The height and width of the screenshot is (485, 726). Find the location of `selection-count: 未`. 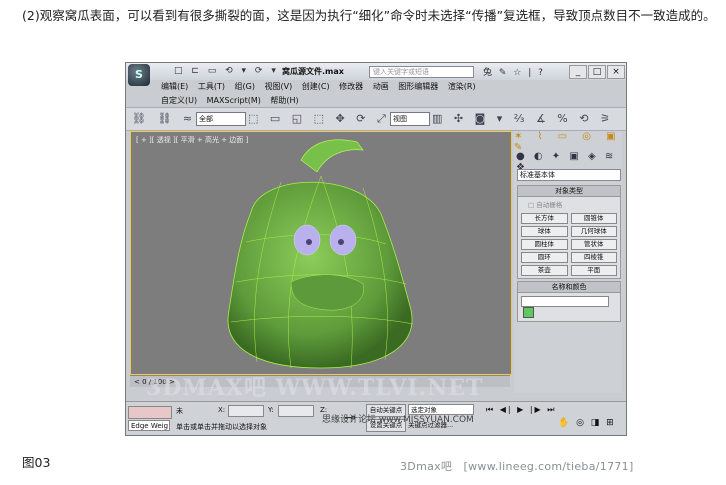

selection-count: 未 is located at coordinates (179, 411).